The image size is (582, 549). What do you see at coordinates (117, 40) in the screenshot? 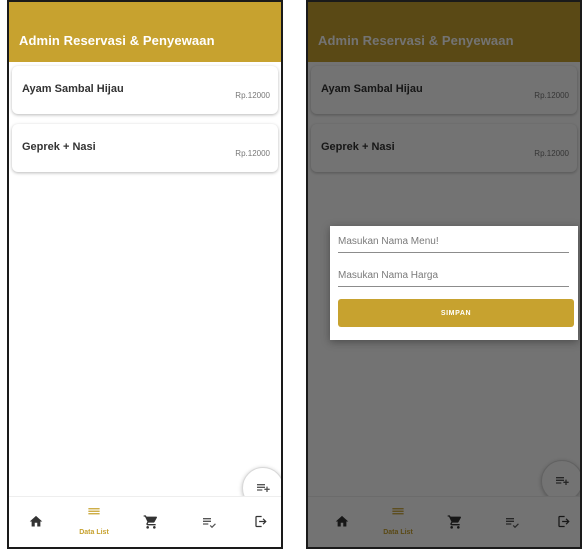
I see `app-title: Admin Reservasi & Penyewaan` at bounding box center [117, 40].